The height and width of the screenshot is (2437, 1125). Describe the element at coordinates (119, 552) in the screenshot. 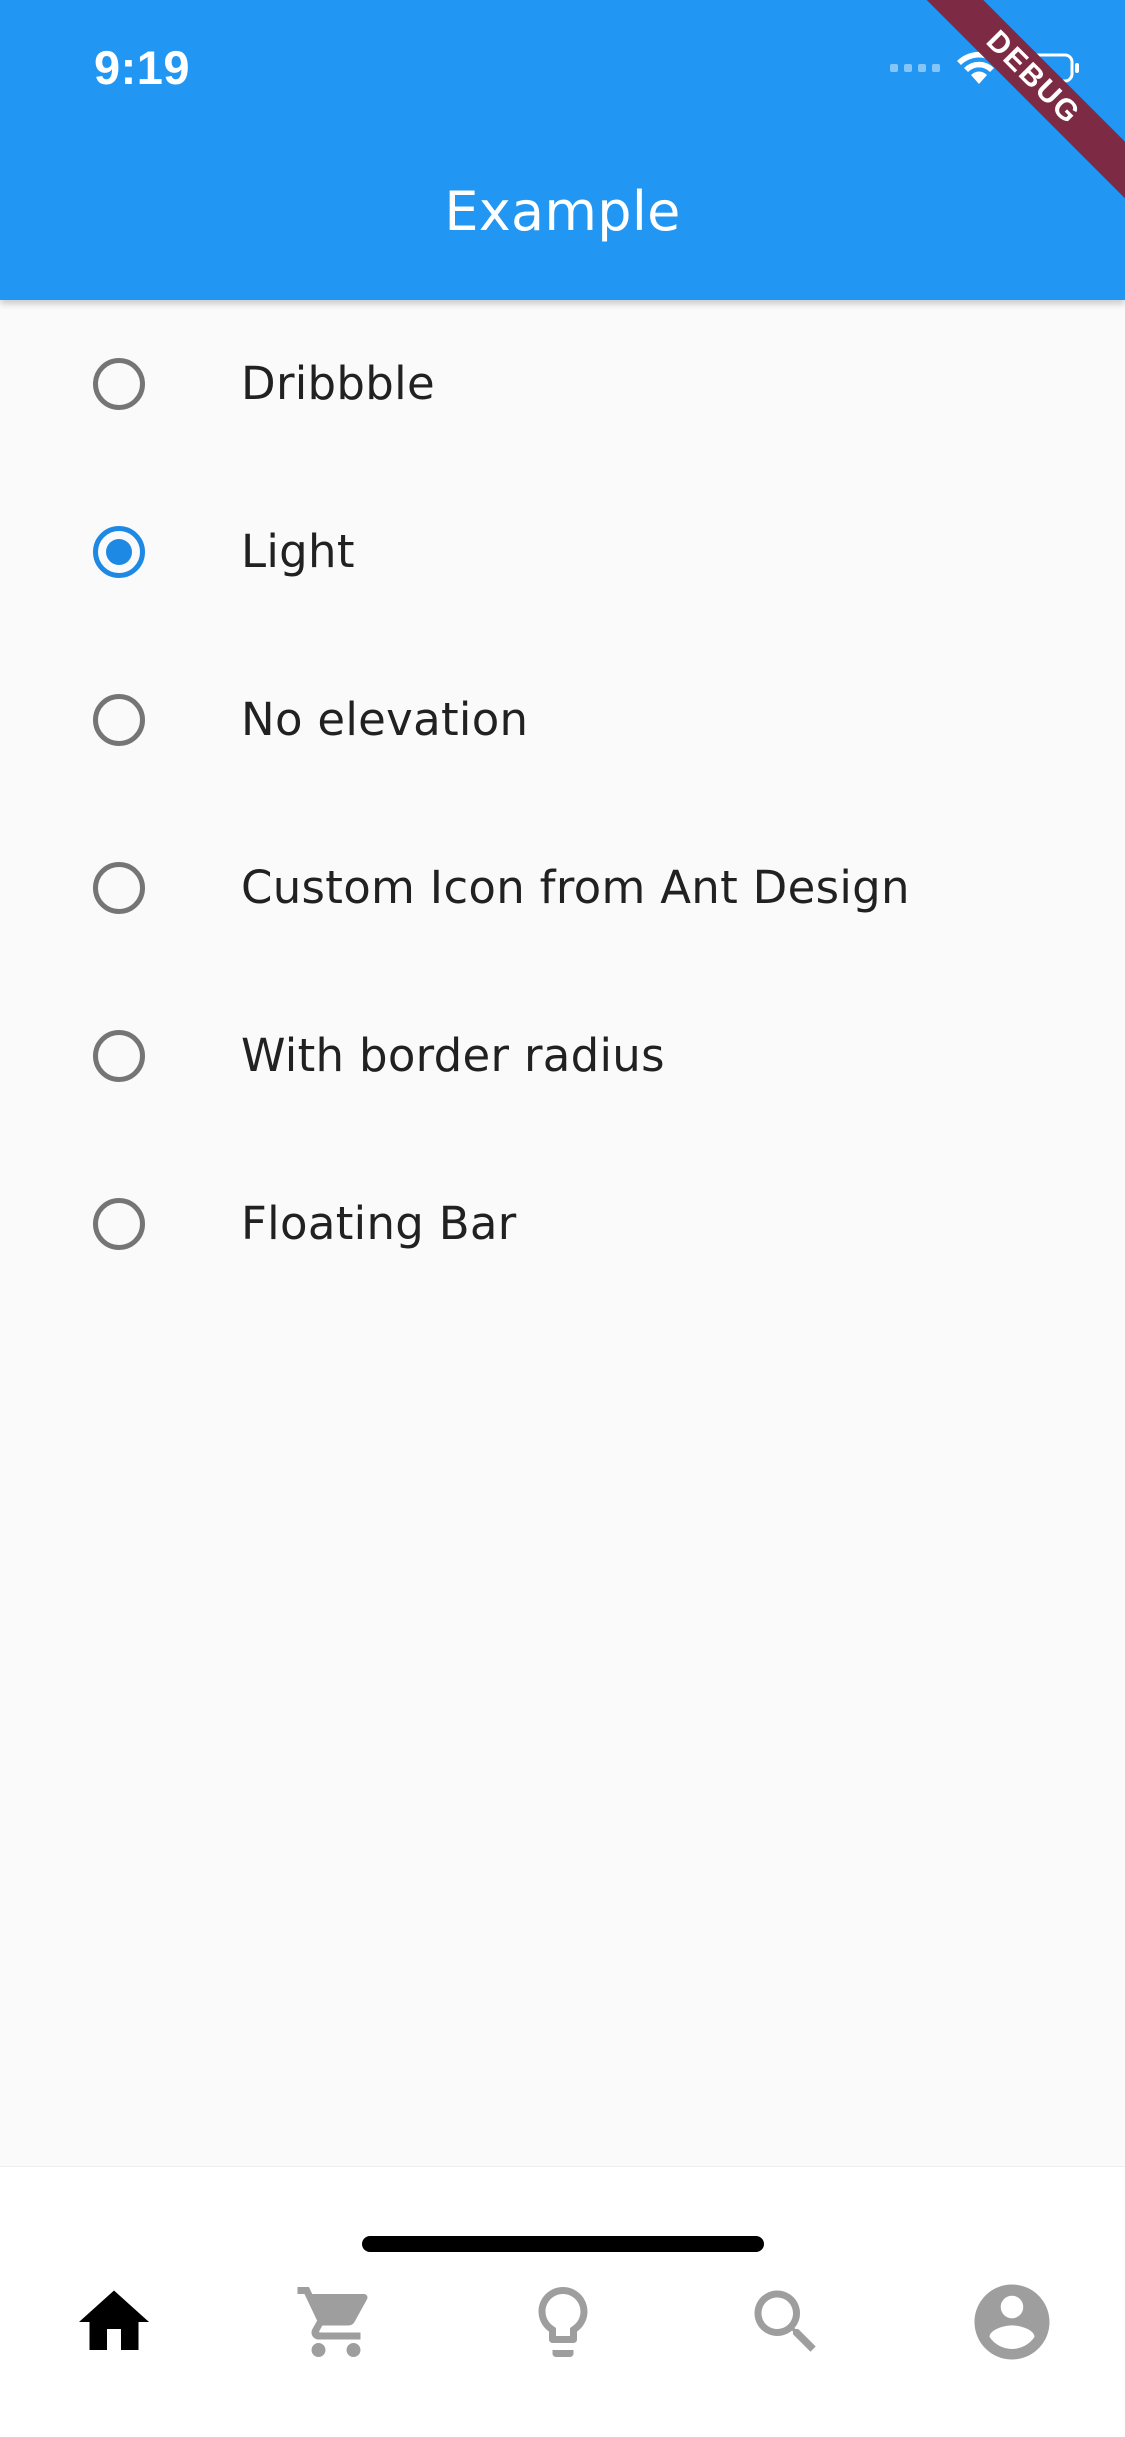

I see `radio-button-selected` at that location.